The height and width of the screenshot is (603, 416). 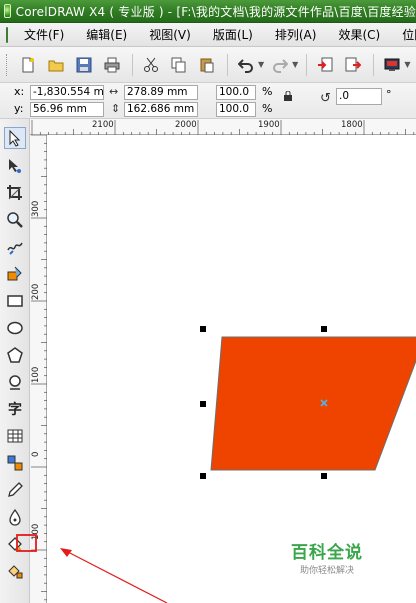 I want to click on redo-dropdown-icon: ▼, so click(x=295, y=64).